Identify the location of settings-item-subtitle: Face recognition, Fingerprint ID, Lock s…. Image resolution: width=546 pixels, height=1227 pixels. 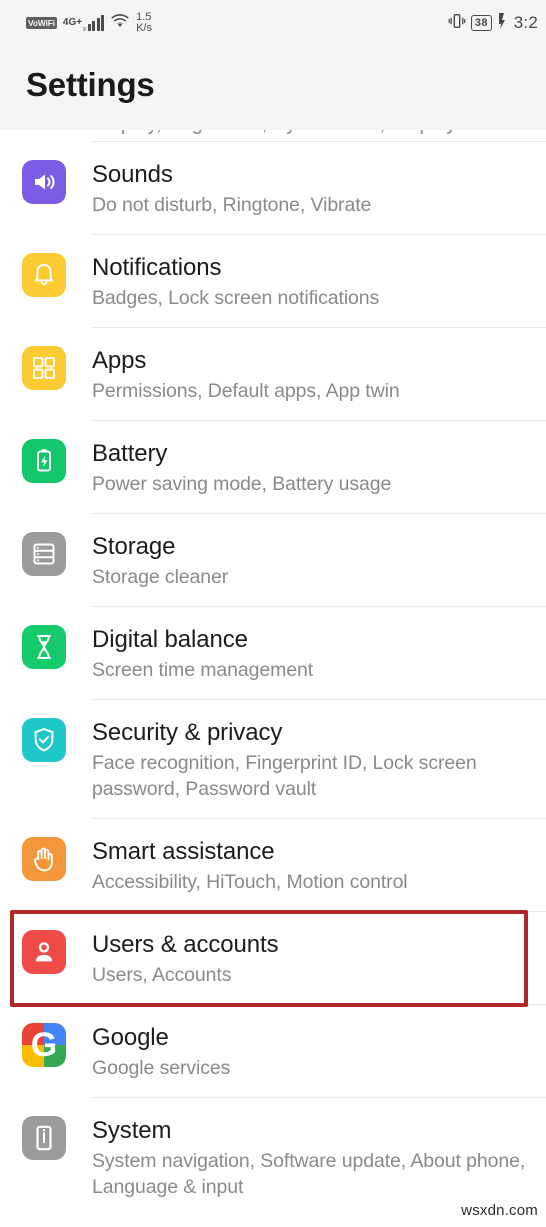
(284, 776).